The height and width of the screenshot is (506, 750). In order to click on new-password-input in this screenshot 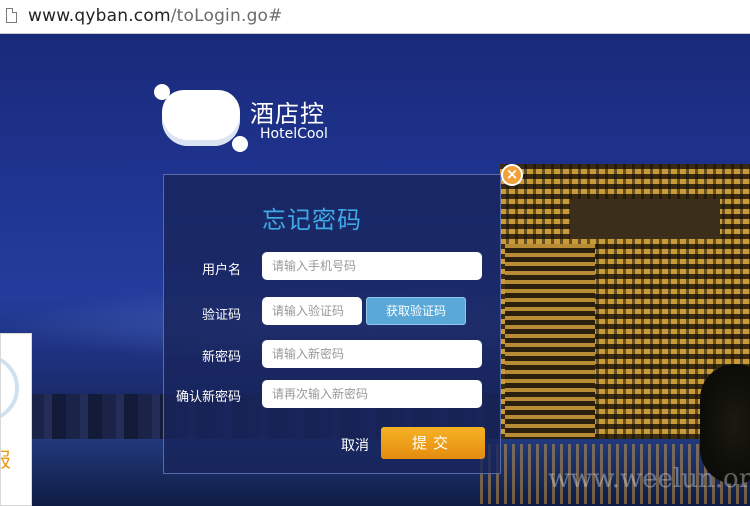, I will do `click(372, 354)`.